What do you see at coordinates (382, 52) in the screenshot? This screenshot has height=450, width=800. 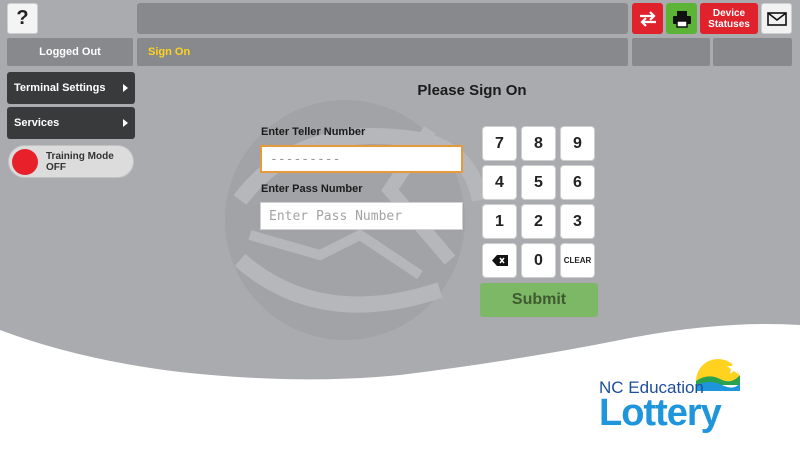 I see `status-message: Sign On` at bounding box center [382, 52].